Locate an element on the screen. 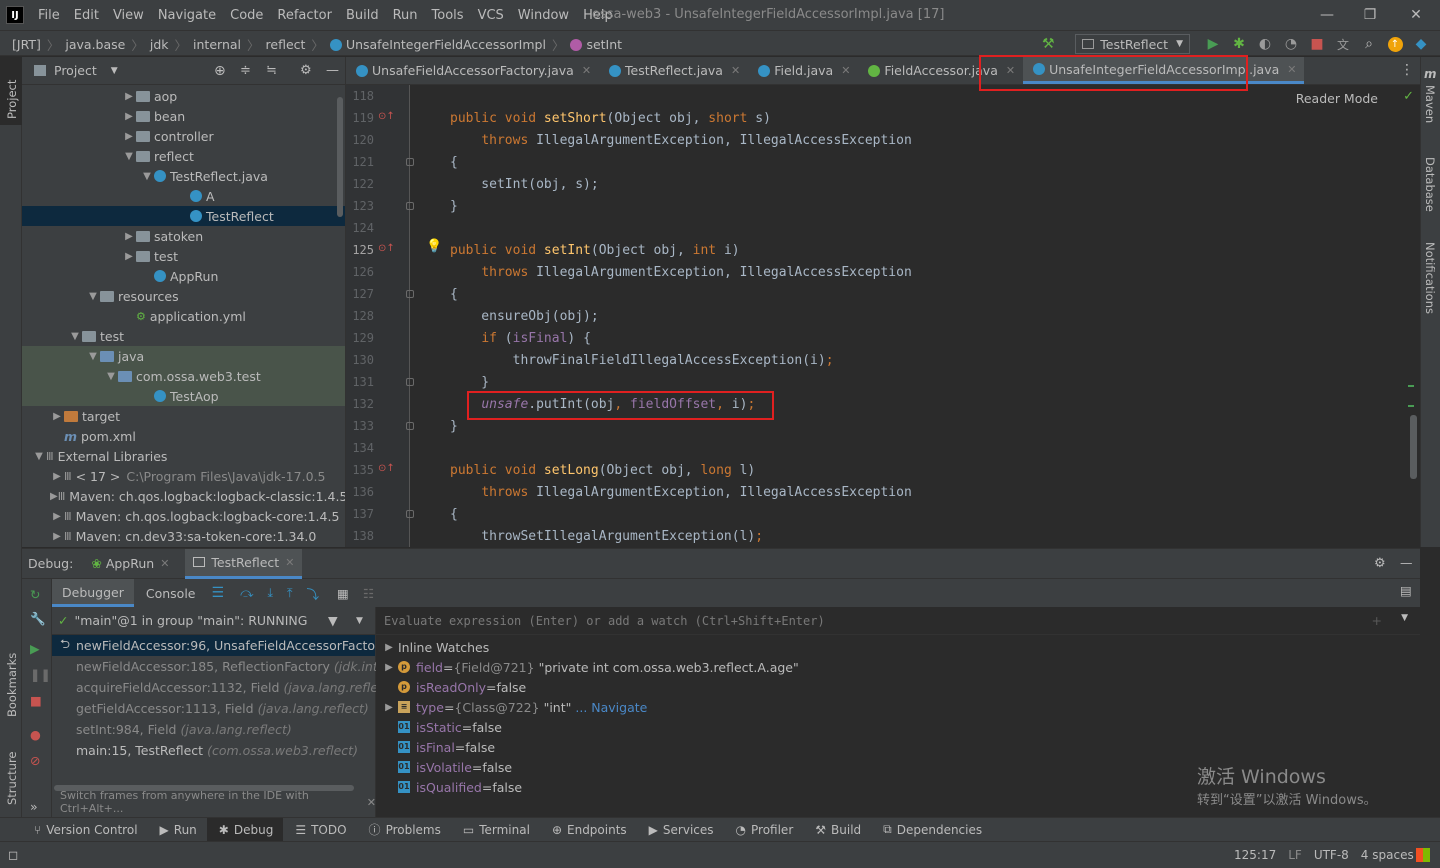 The image size is (1440, 868). project-scrollbar is located at coordinates (340, 157).